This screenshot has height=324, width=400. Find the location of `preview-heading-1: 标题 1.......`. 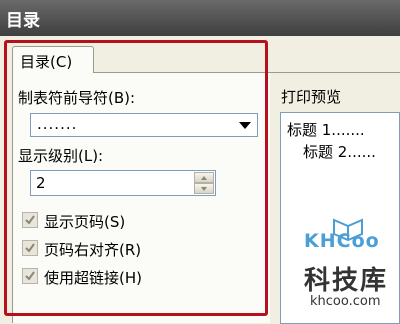

preview-heading-1: 标题 1....... is located at coordinates (326, 130).